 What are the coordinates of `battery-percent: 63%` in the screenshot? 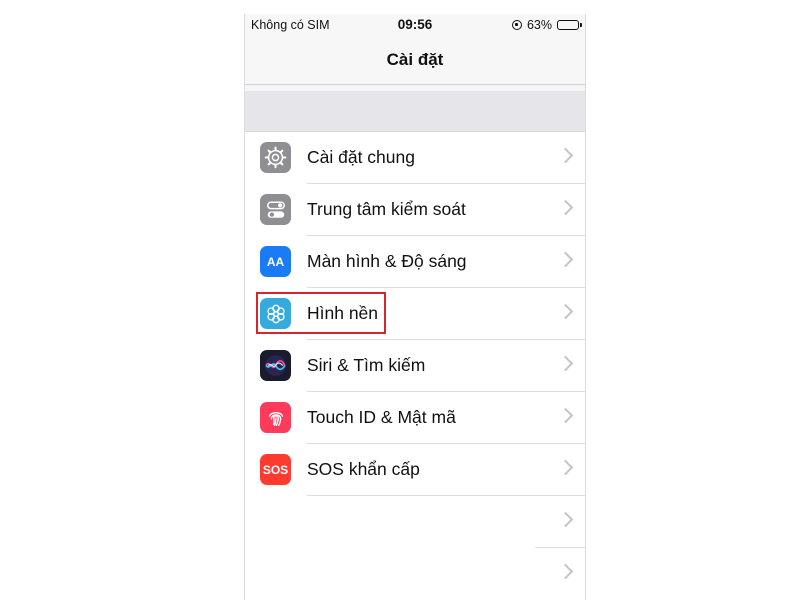 It's located at (539, 25).